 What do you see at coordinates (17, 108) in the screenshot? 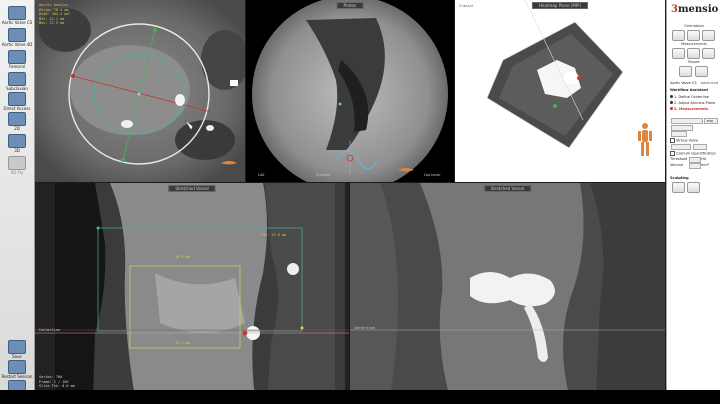
I see `direct-access-label: Direct Access` at bounding box center [17, 108].